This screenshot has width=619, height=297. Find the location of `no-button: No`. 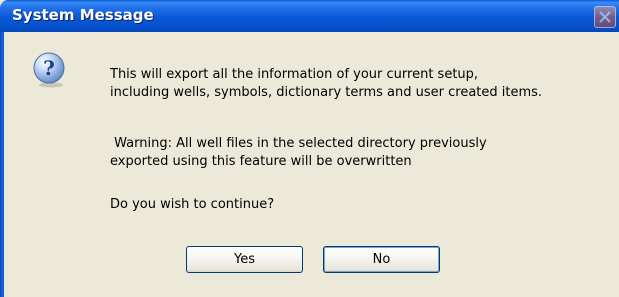

no-button: No is located at coordinates (381, 259).